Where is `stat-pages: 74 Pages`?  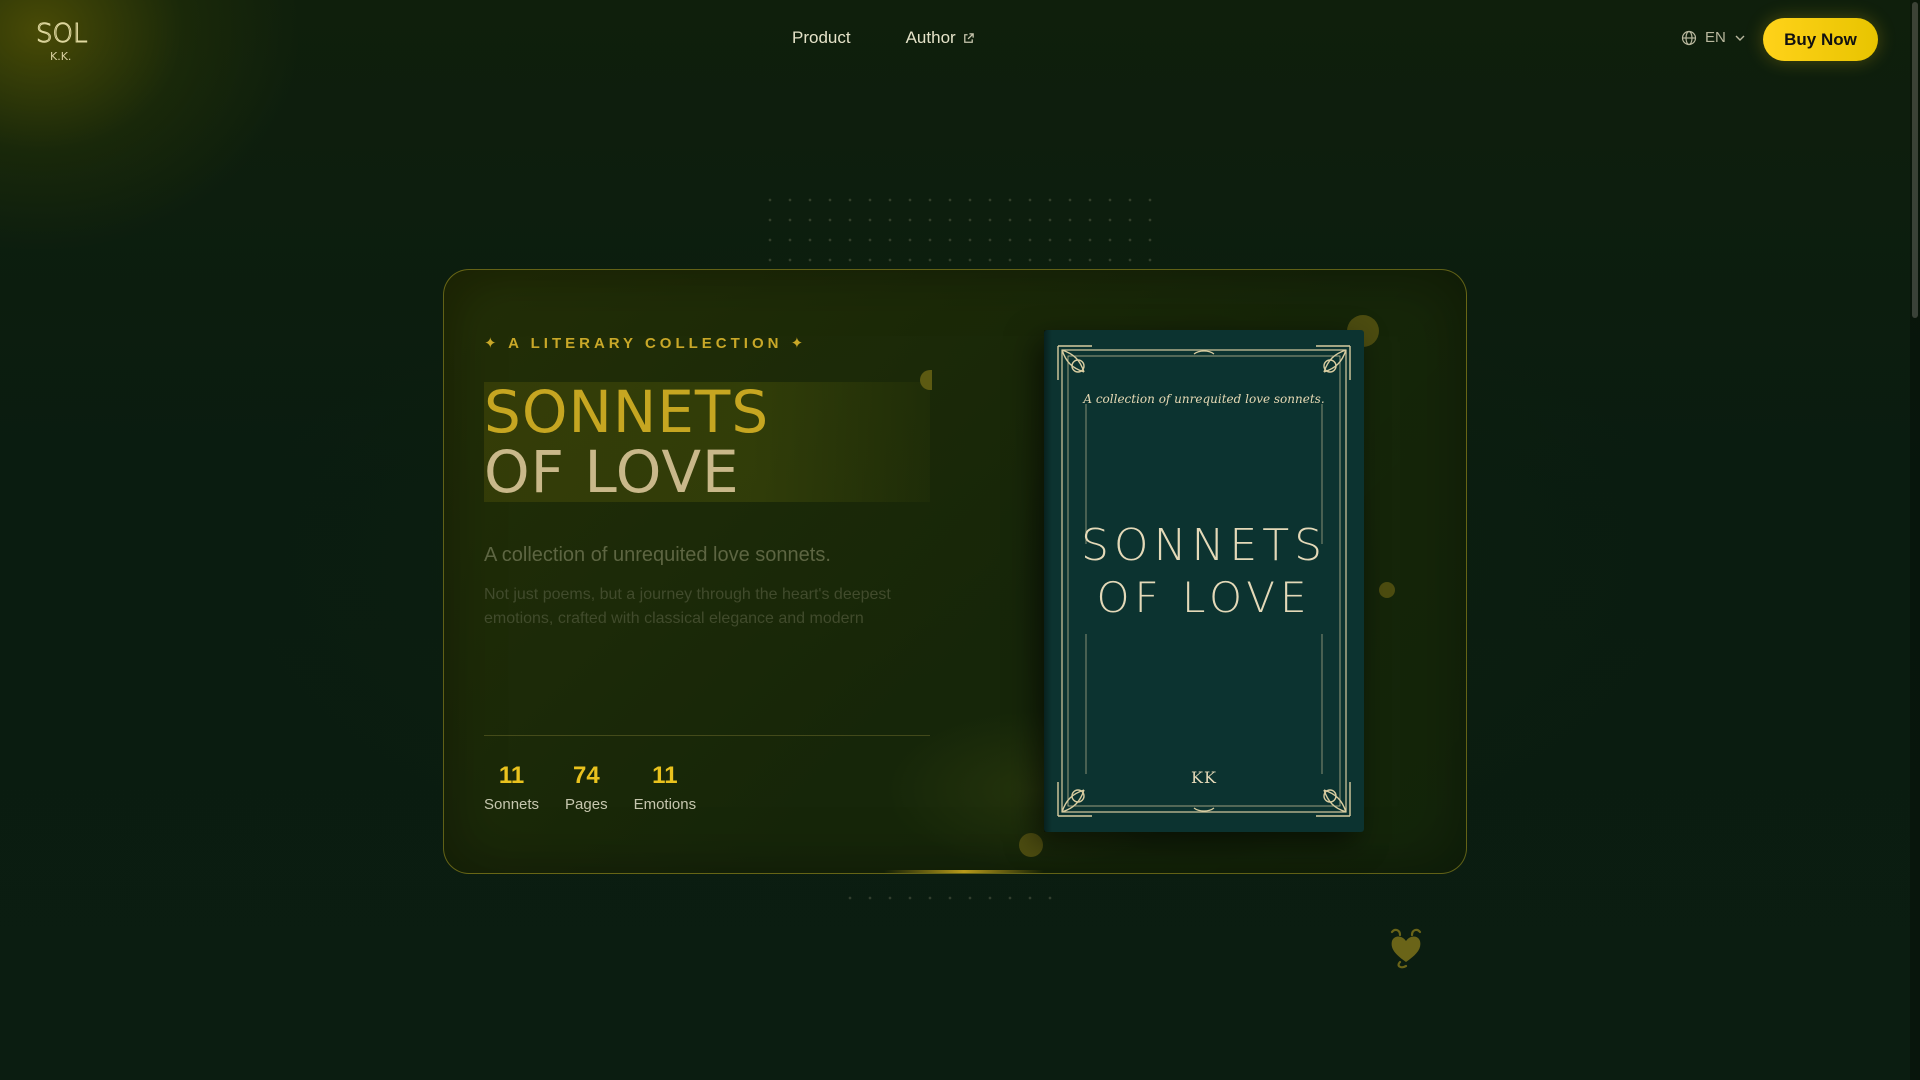
stat-pages: 74 Pages is located at coordinates (586, 787).